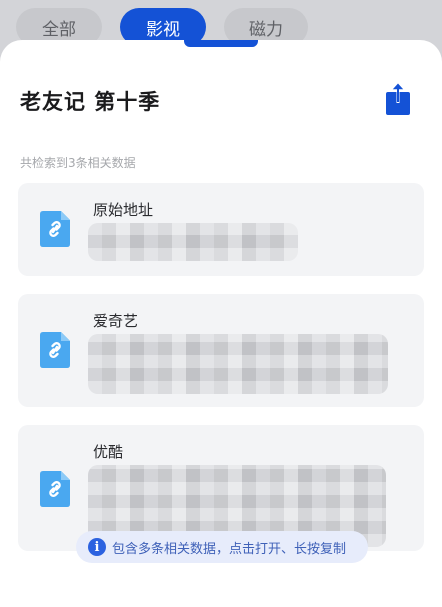 This screenshot has height=607, width=442. I want to click on result-count: 共检索到3条相关数据, so click(78, 163).